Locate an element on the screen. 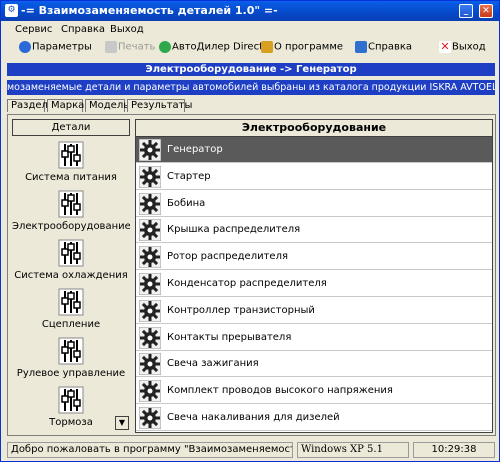 This screenshot has width=500, height=462. menu-service: Сервис is located at coordinates (33, 29).